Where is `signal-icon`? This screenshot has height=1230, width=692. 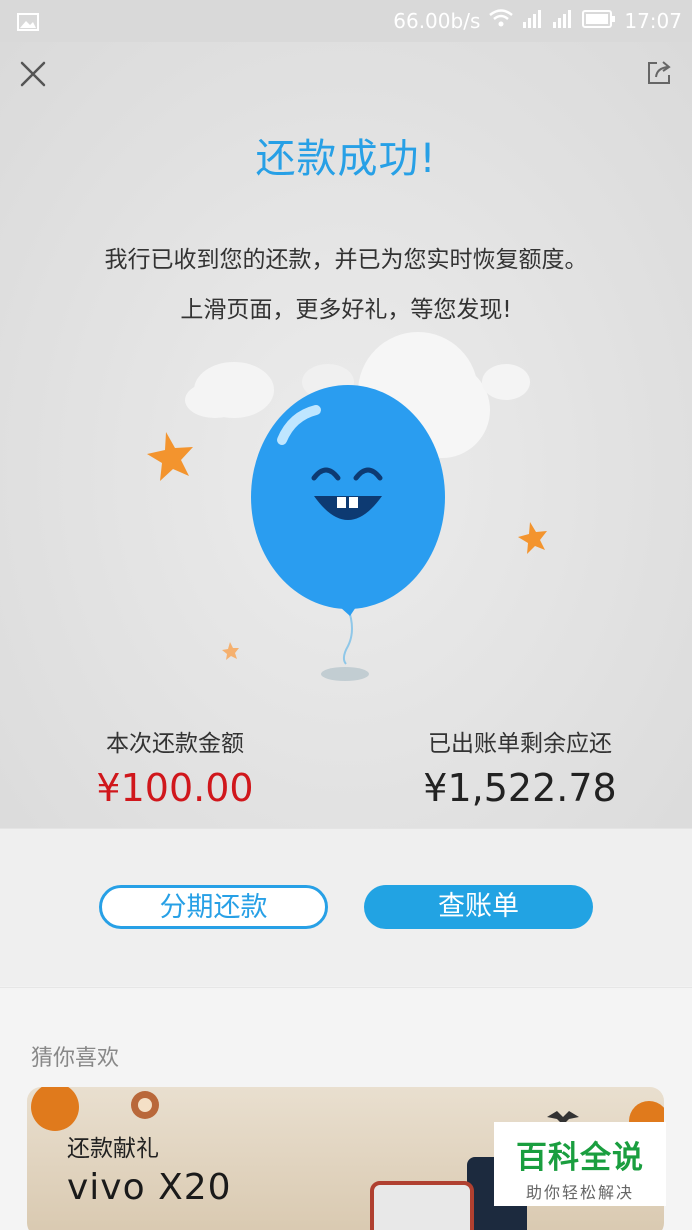
signal-icon is located at coordinates (533, 21).